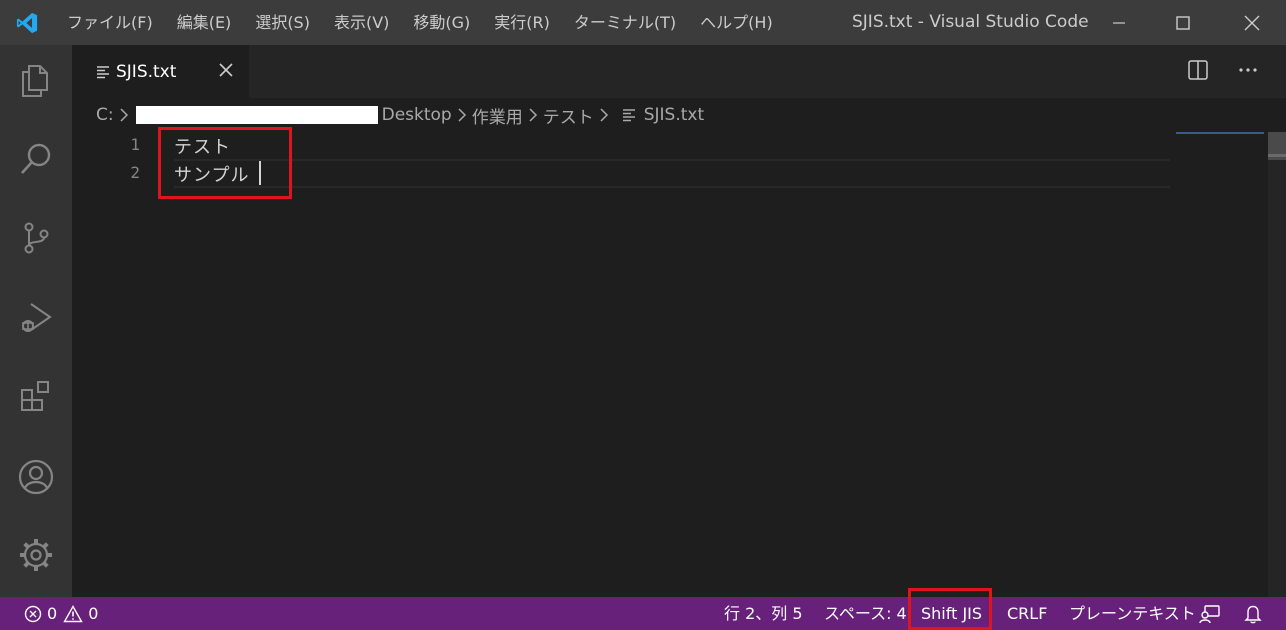 The width and height of the screenshot is (1286, 630). Describe the element at coordinates (93, 613) in the screenshot. I see `warning-count: 0` at that location.